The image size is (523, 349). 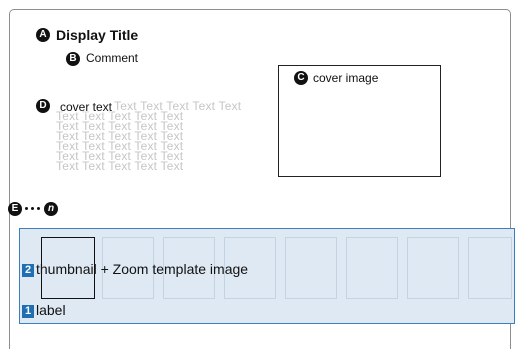 I want to click on badge-n: n, so click(x=51, y=209).